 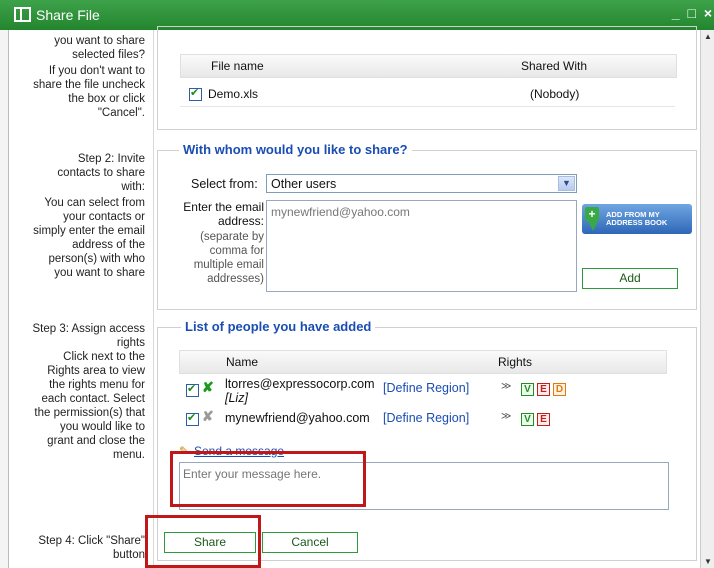 I want to click on select-from-value: Other users, so click(x=304, y=184).